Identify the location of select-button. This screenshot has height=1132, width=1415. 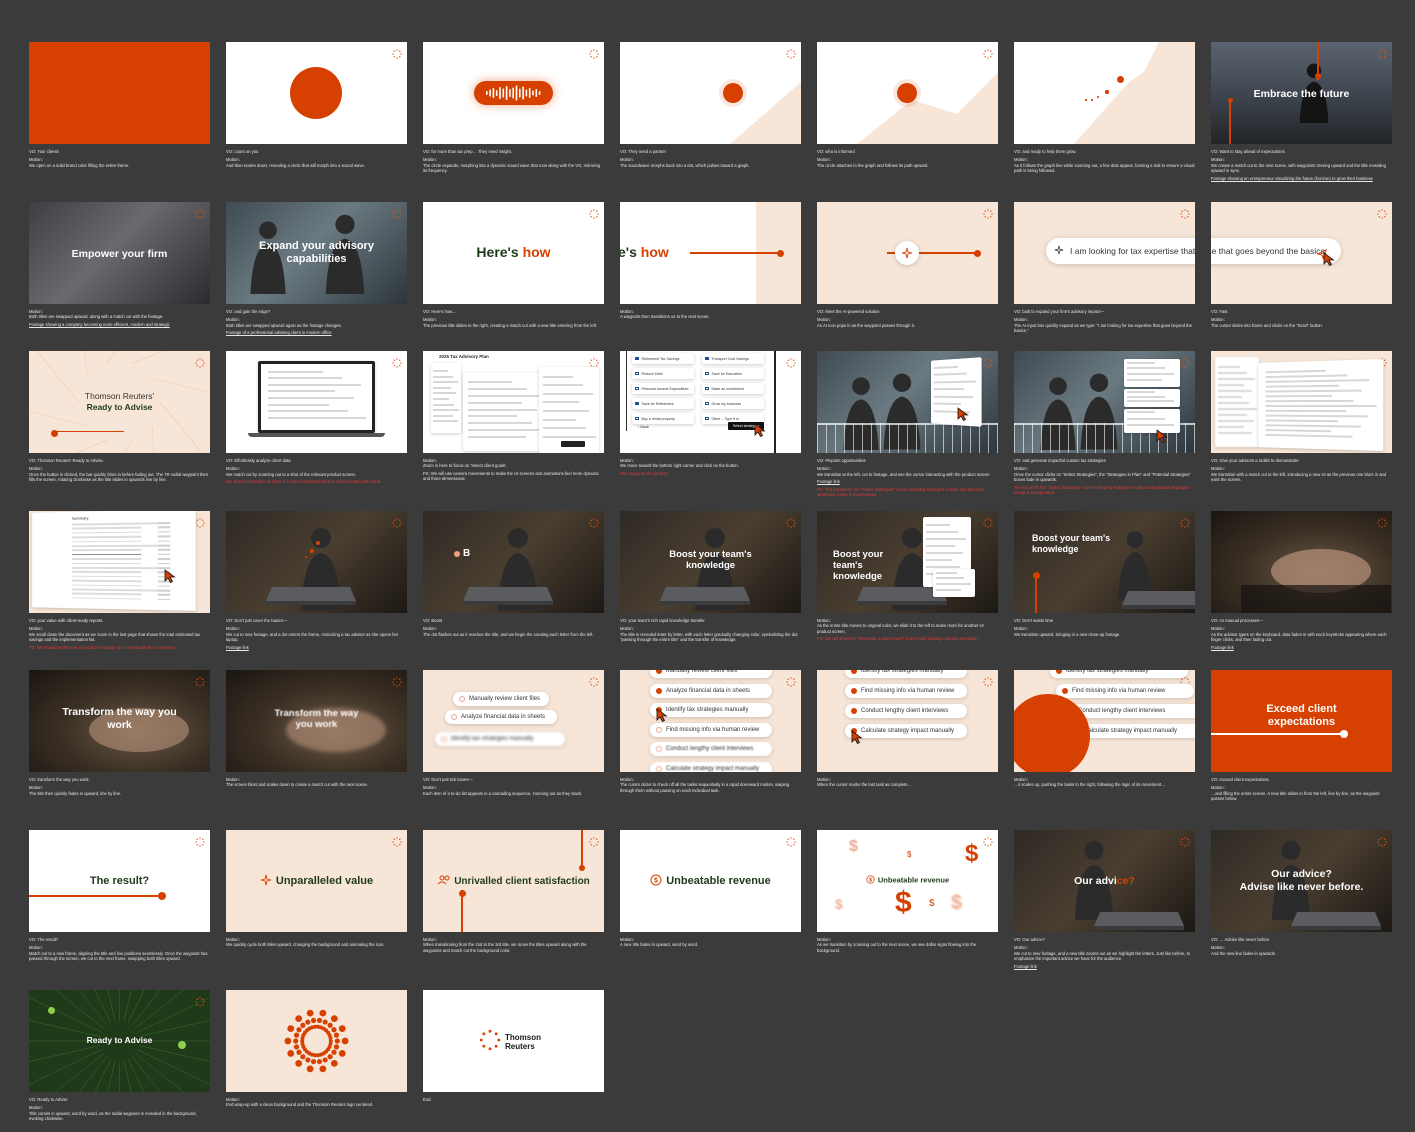
(573, 444).